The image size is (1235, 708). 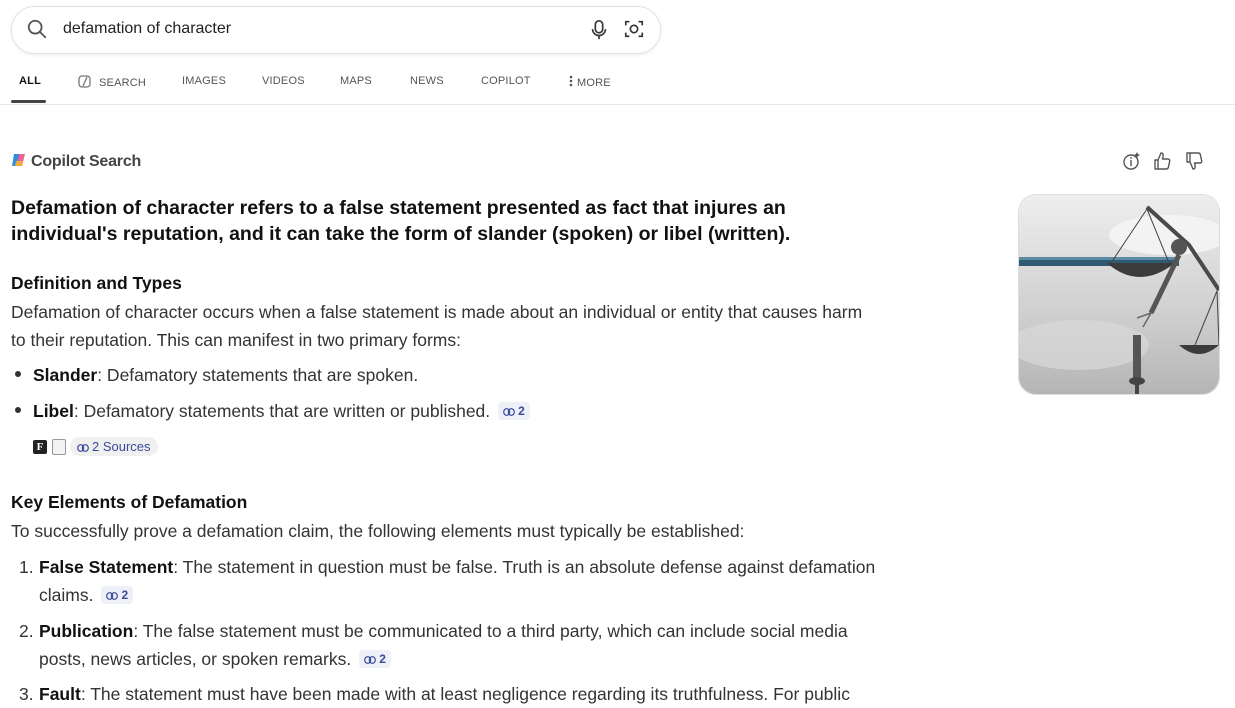 I want to click on tab-search: SEARCH, so click(x=112, y=82).